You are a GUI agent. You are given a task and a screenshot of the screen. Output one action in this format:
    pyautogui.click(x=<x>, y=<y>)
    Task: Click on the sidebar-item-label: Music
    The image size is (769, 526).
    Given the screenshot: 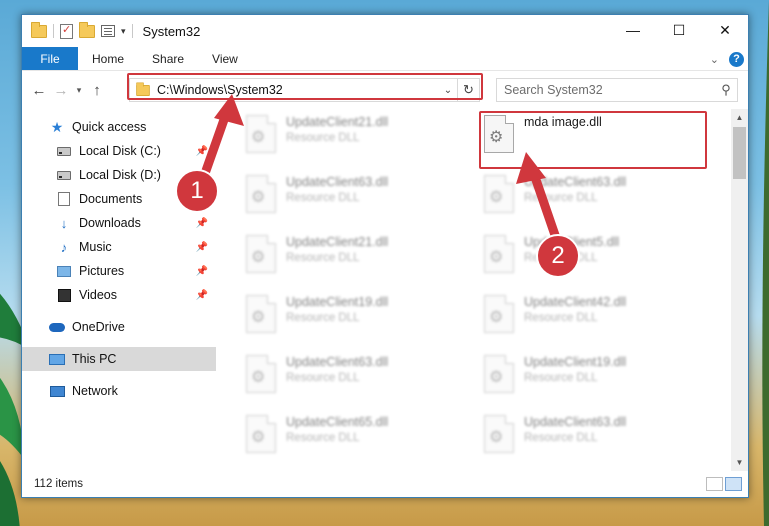 What is the action you would take?
    pyautogui.click(x=95, y=247)
    